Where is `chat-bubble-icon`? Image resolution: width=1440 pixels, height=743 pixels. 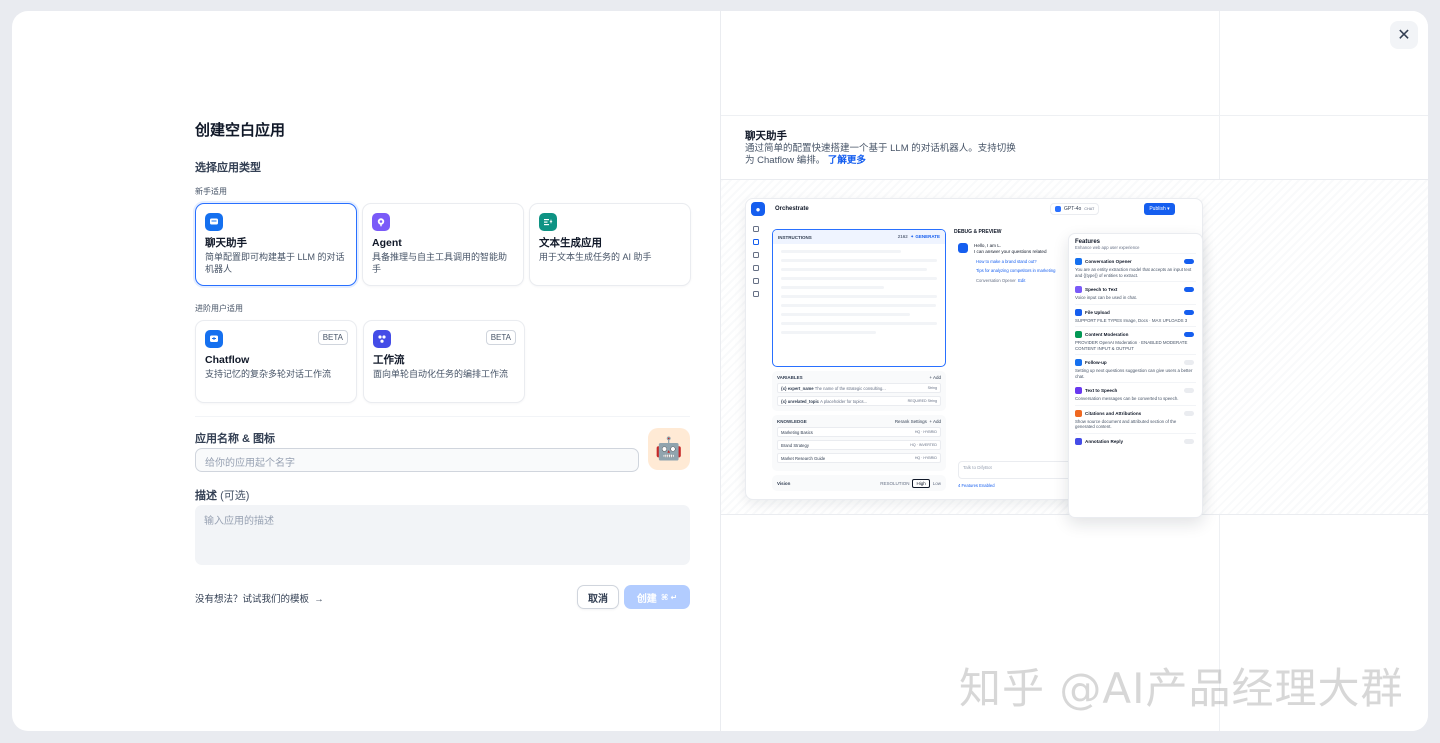 chat-bubble-icon is located at coordinates (214, 222).